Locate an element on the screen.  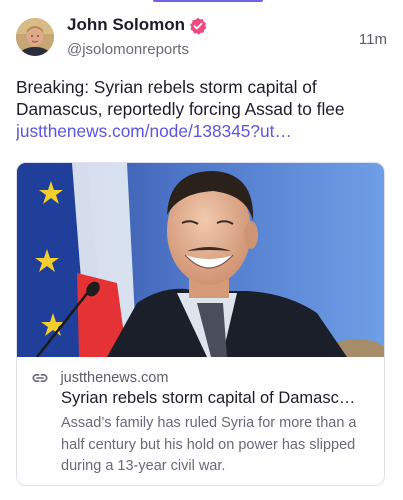
top-tab-indicator is located at coordinates (208, 1).